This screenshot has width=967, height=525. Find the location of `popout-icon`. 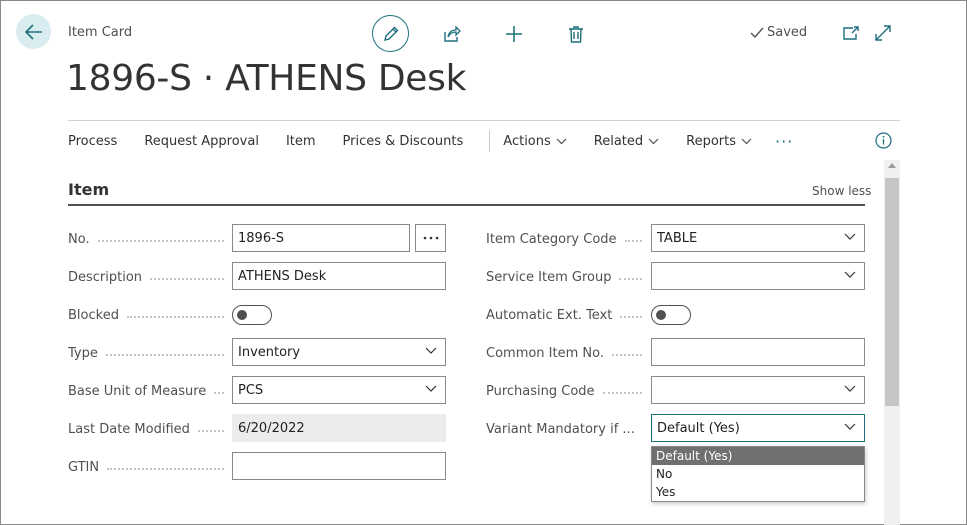

popout-icon is located at coordinates (851, 33).